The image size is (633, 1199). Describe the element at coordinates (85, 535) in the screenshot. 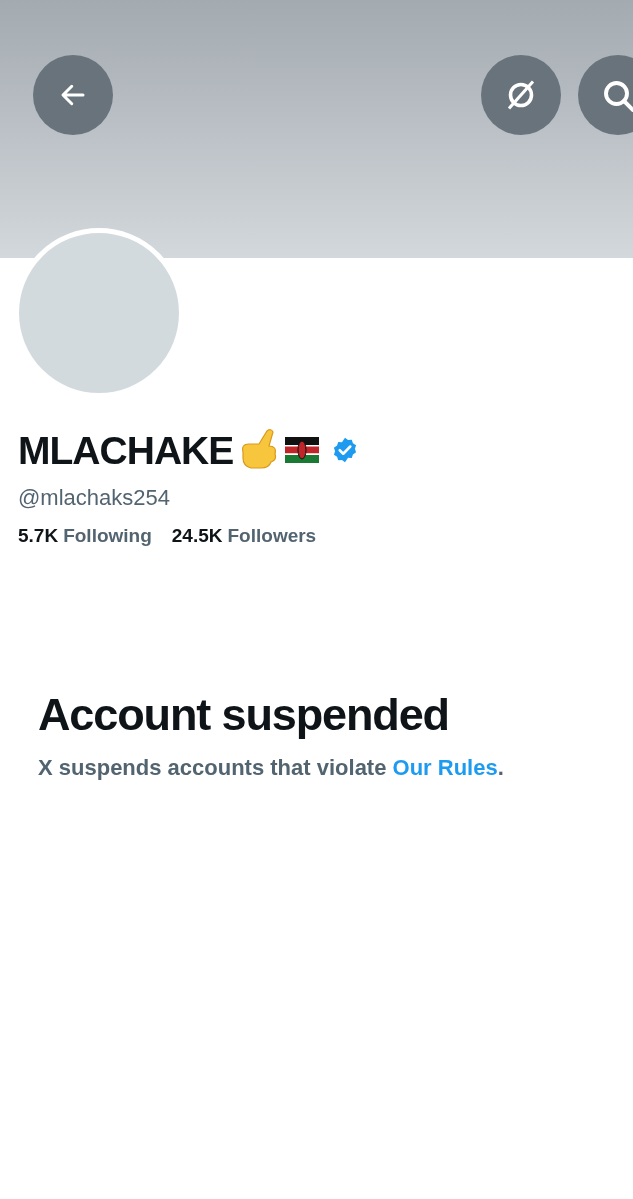

I see `stat-link: 5.7K Following` at that location.